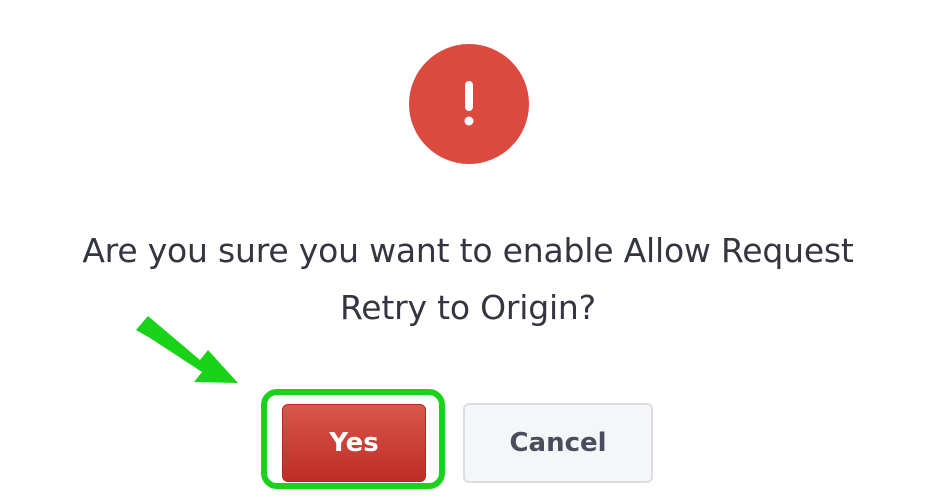 Image resolution: width=950 pixels, height=500 pixels. I want to click on yes-button: Yes, so click(354, 443).